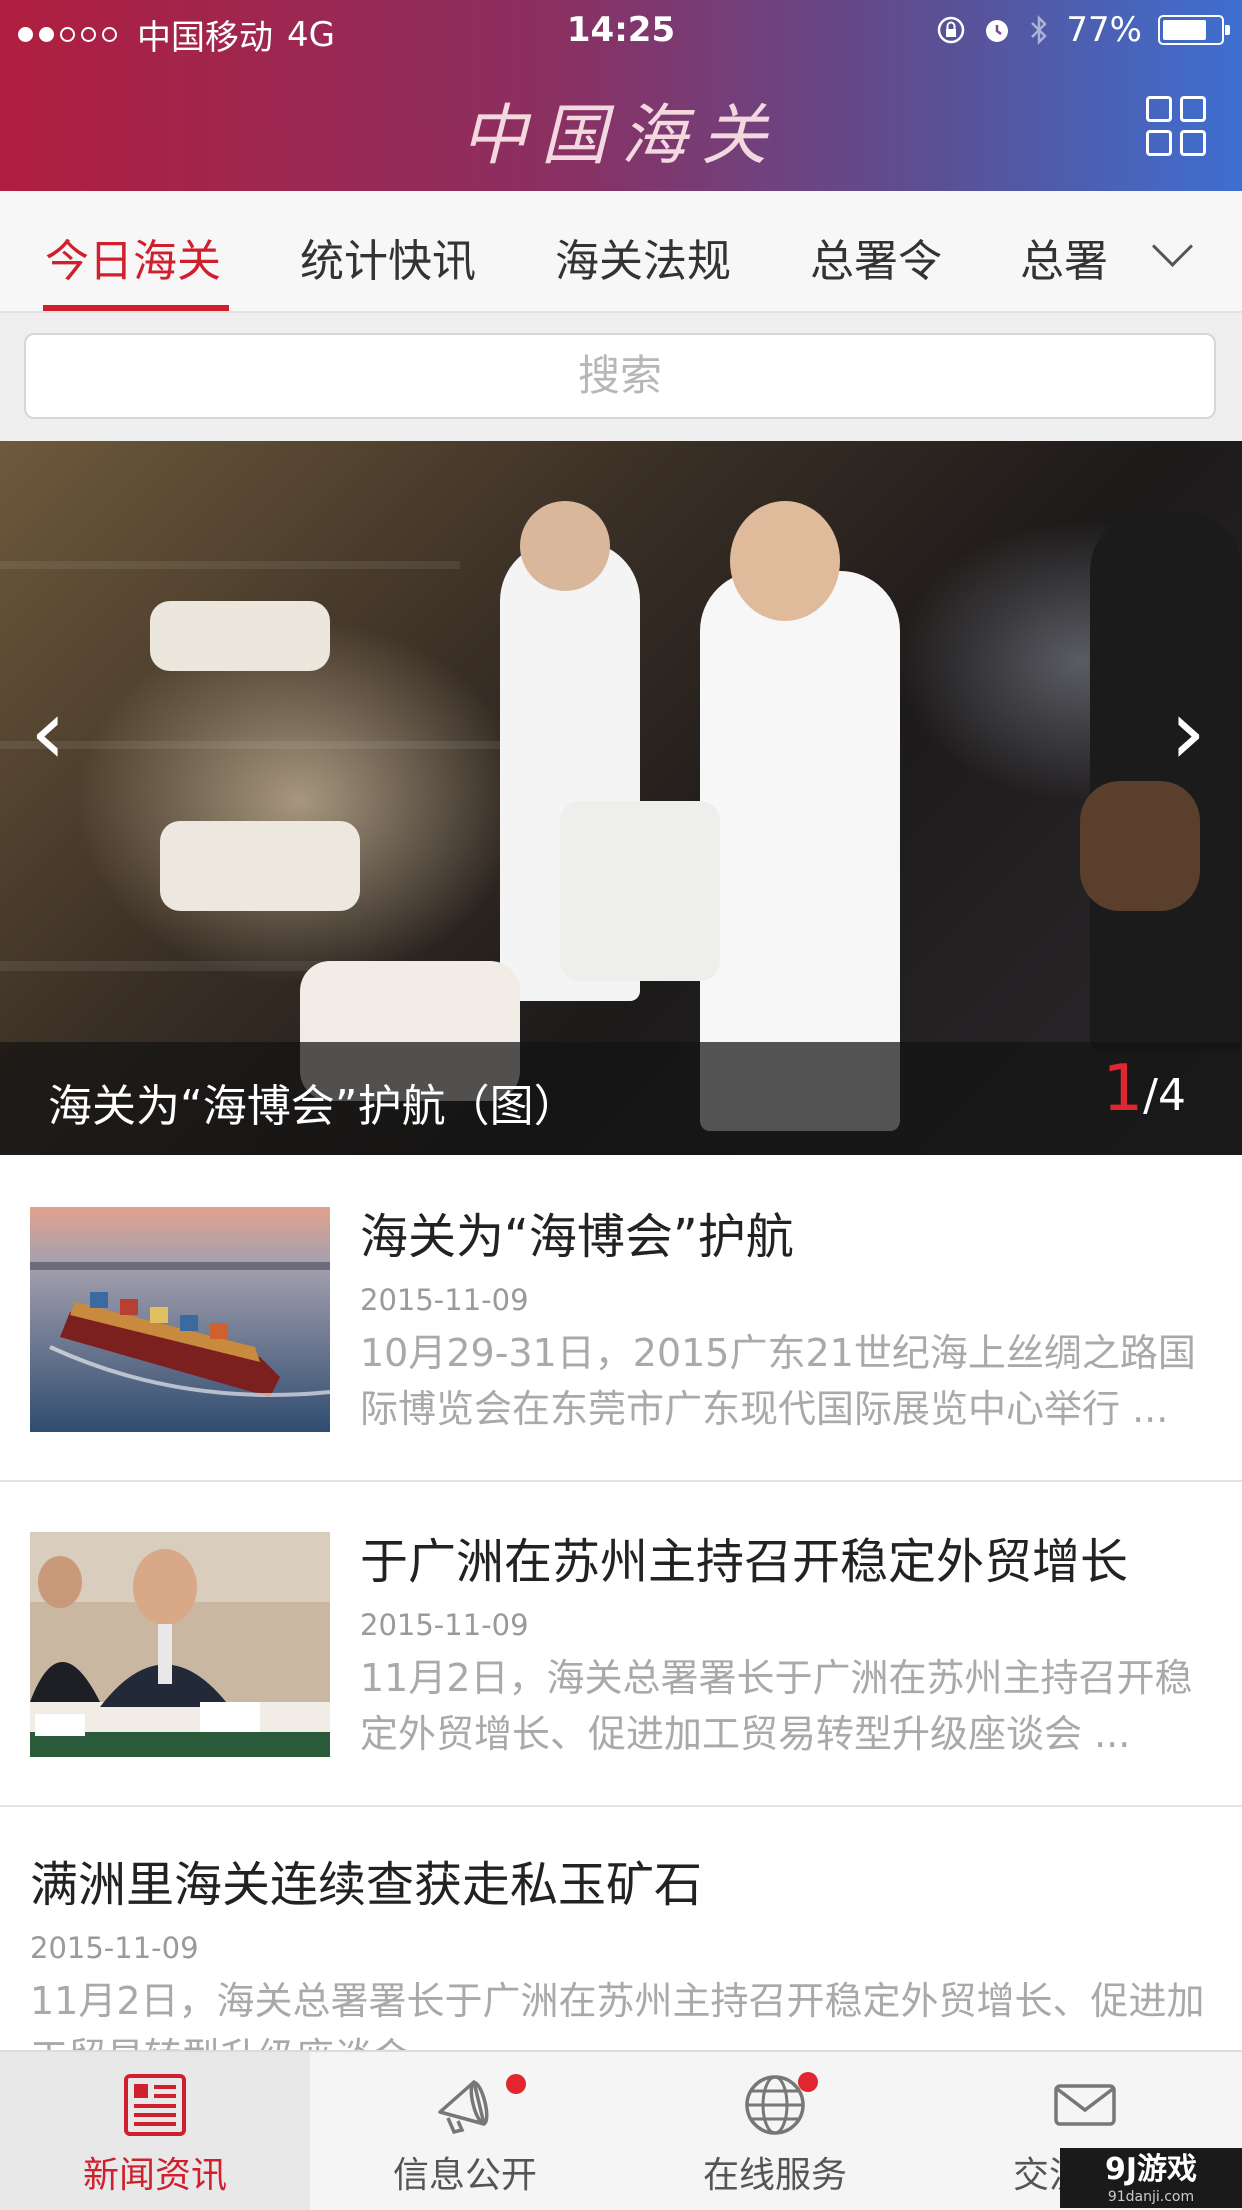  What do you see at coordinates (643, 257) in the screenshot?
I see `tab-regulations: 海关法规` at bounding box center [643, 257].